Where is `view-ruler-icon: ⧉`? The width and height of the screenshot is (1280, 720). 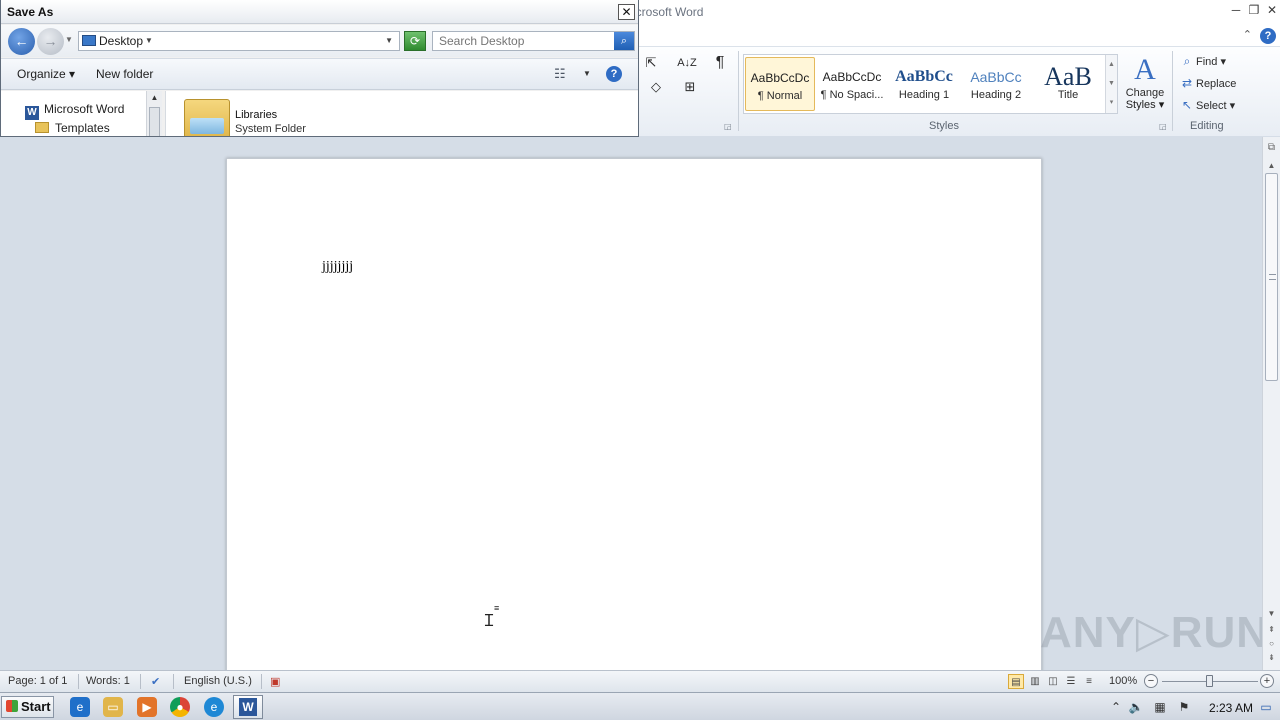
view-ruler-icon: ⧉ is located at coordinates (1271, 147).